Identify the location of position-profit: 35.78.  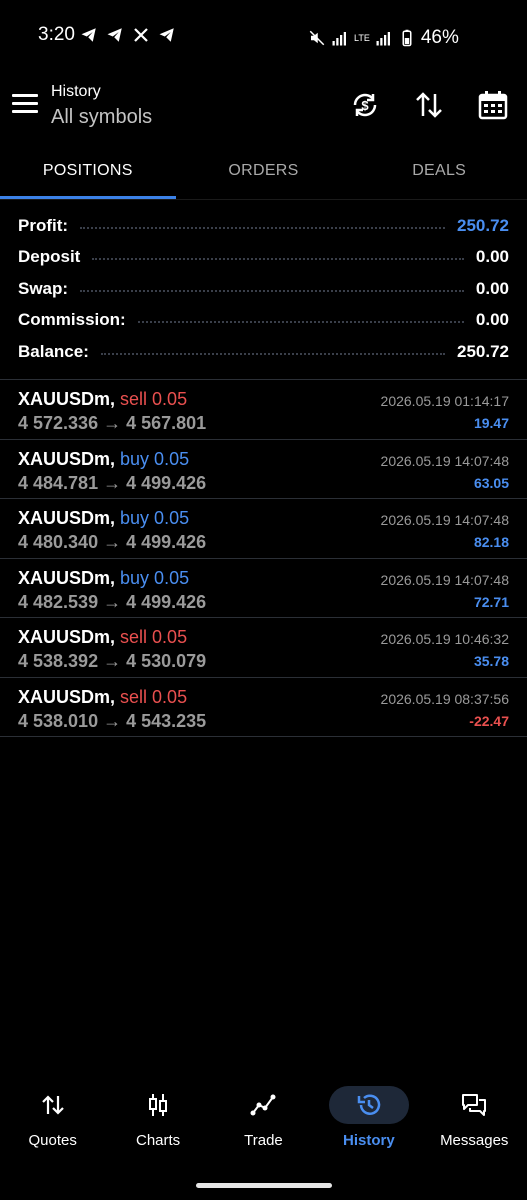
(491, 661).